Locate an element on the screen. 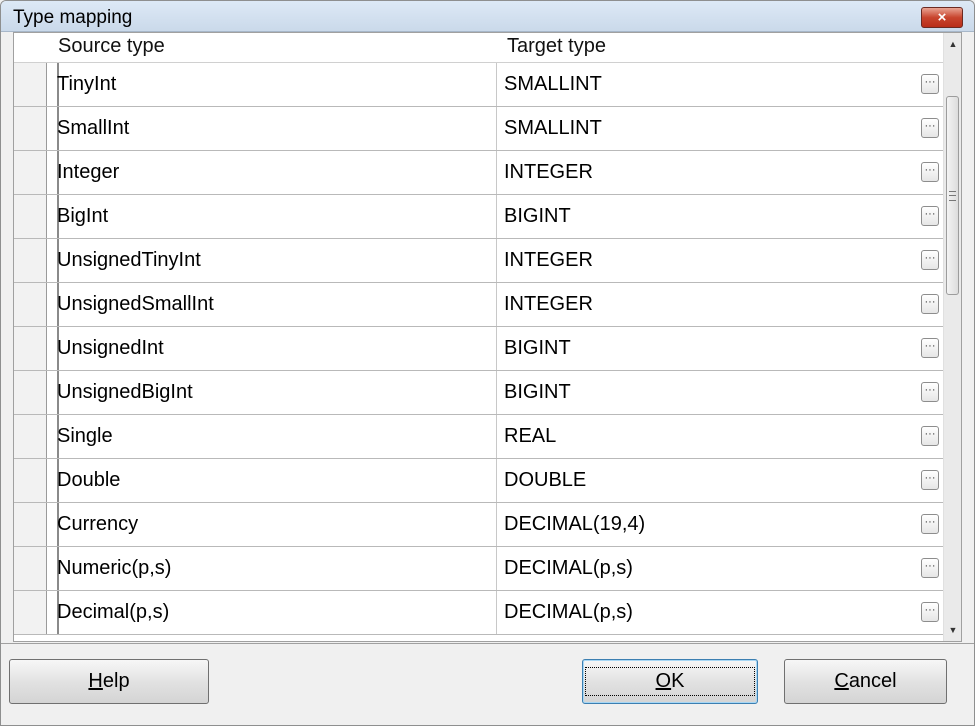 The height and width of the screenshot is (726, 975). table-row: Currency DECIMAL(19,4) ··· is located at coordinates (478, 525).